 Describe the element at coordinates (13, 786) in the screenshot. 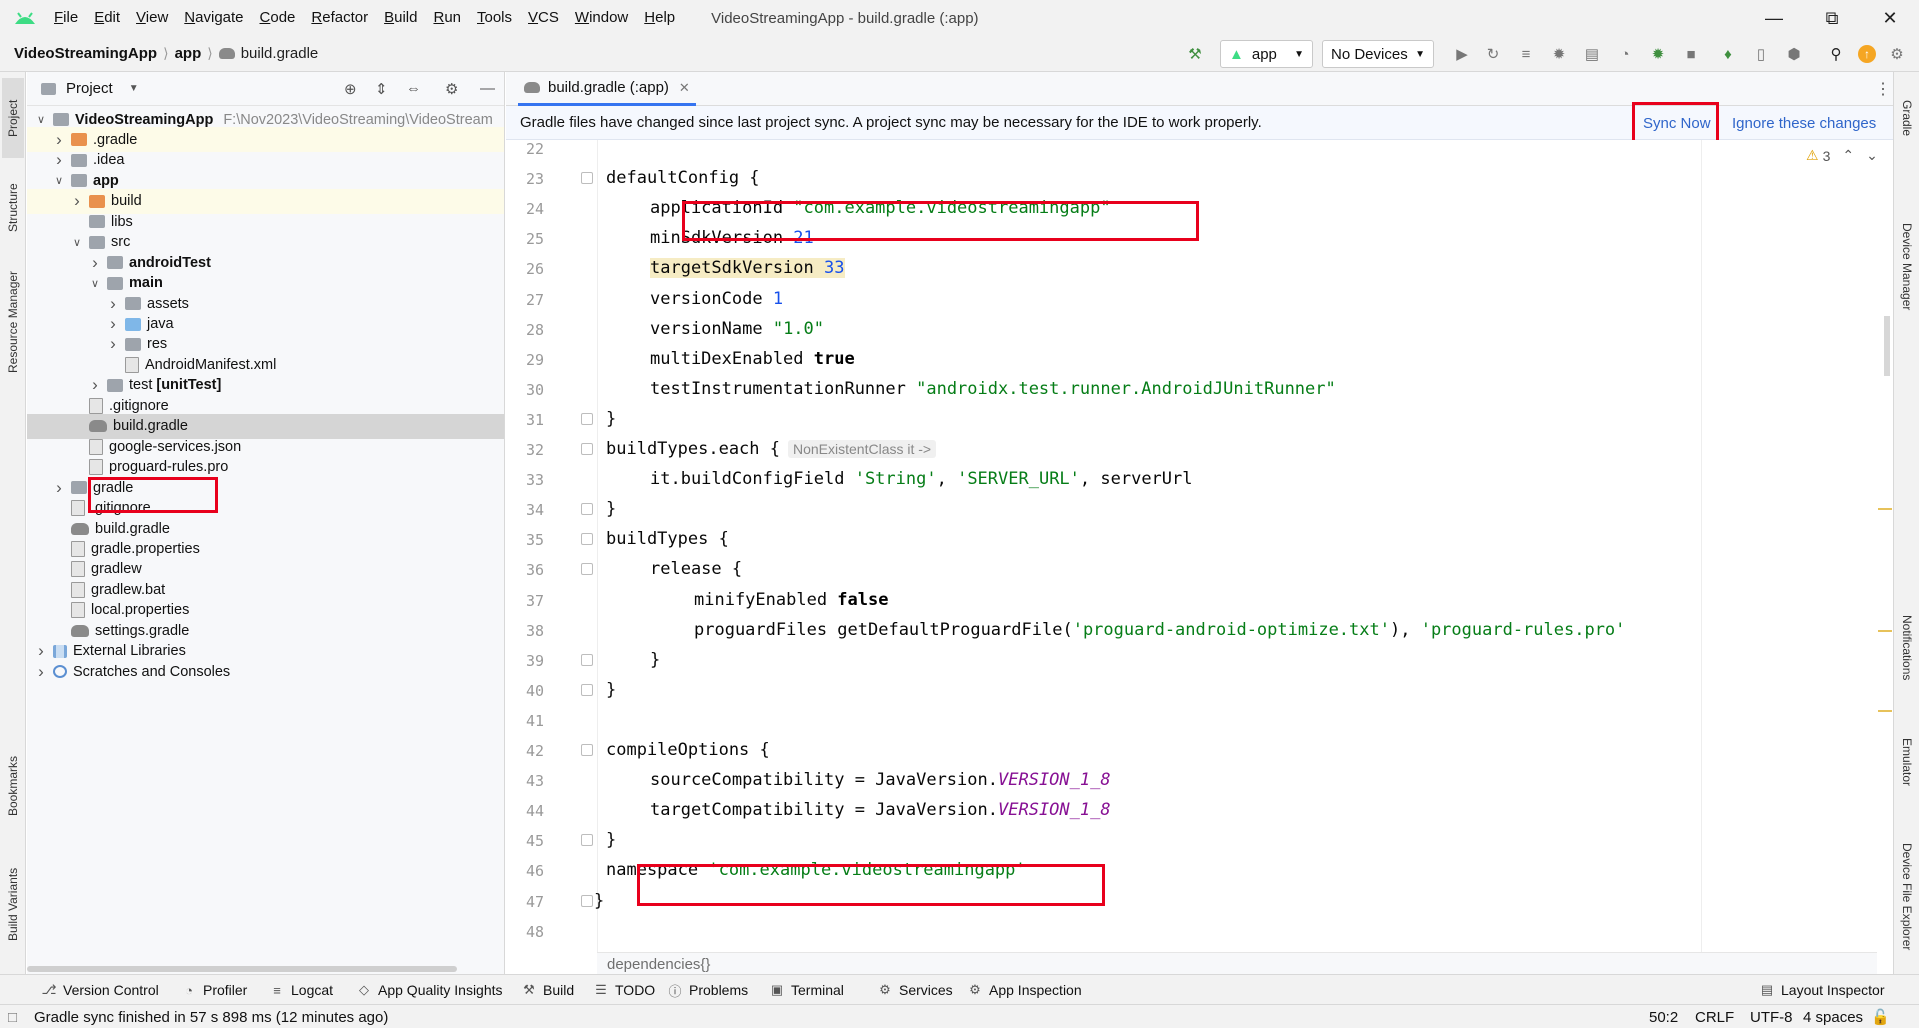

I see `tool-tab-bookmarks: Bookmarks` at that location.